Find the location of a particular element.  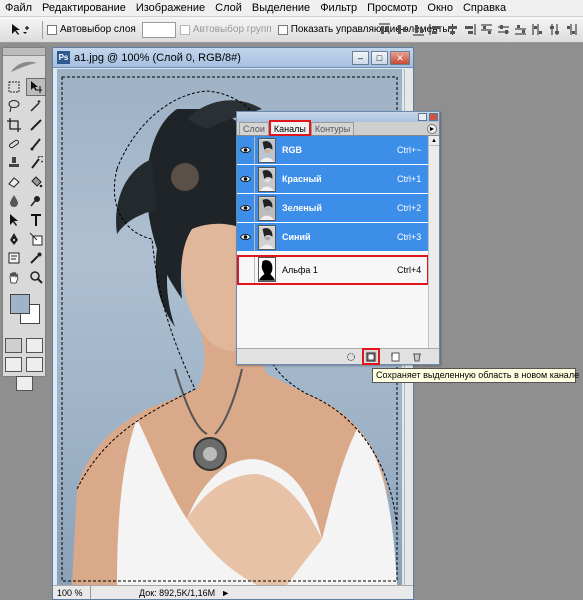

zoom-level: 100 % is located at coordinates (72, 592).